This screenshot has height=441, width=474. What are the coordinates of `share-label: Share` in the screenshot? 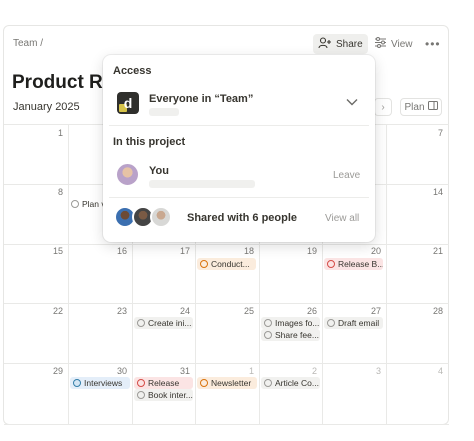 It's located at (349, 44).